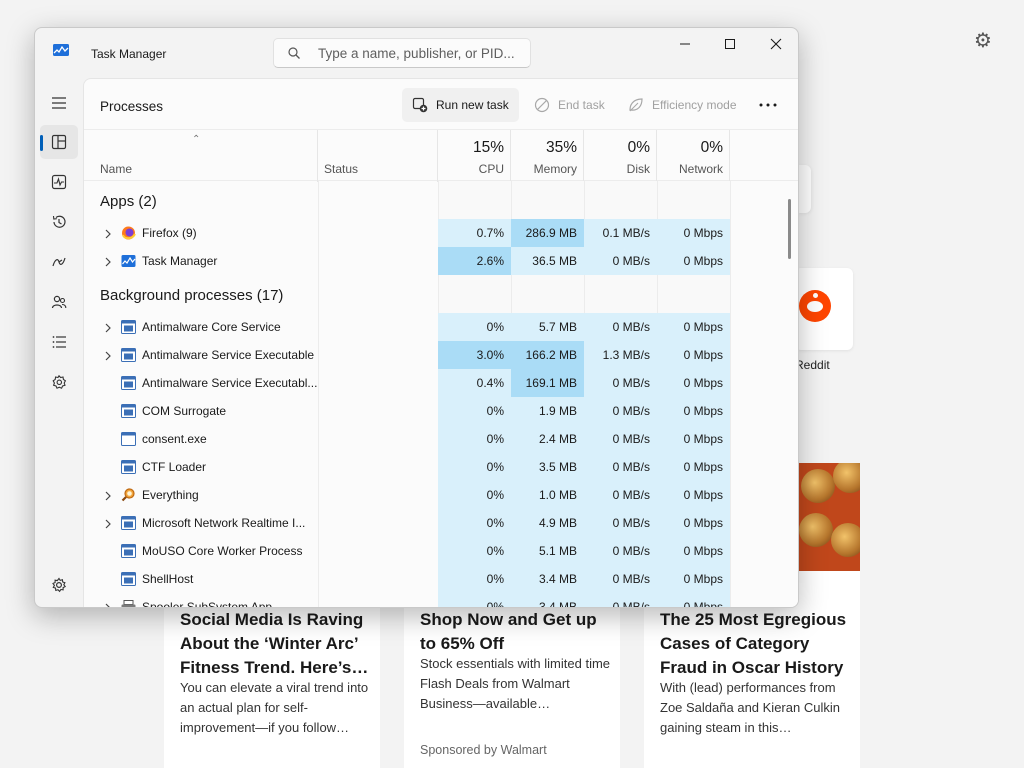 The height and width of the screenshot is (768, 1024). Describe the element at coordinates (59, 262) in the screenshot. I see `nav-item-startup-apps` at that location.